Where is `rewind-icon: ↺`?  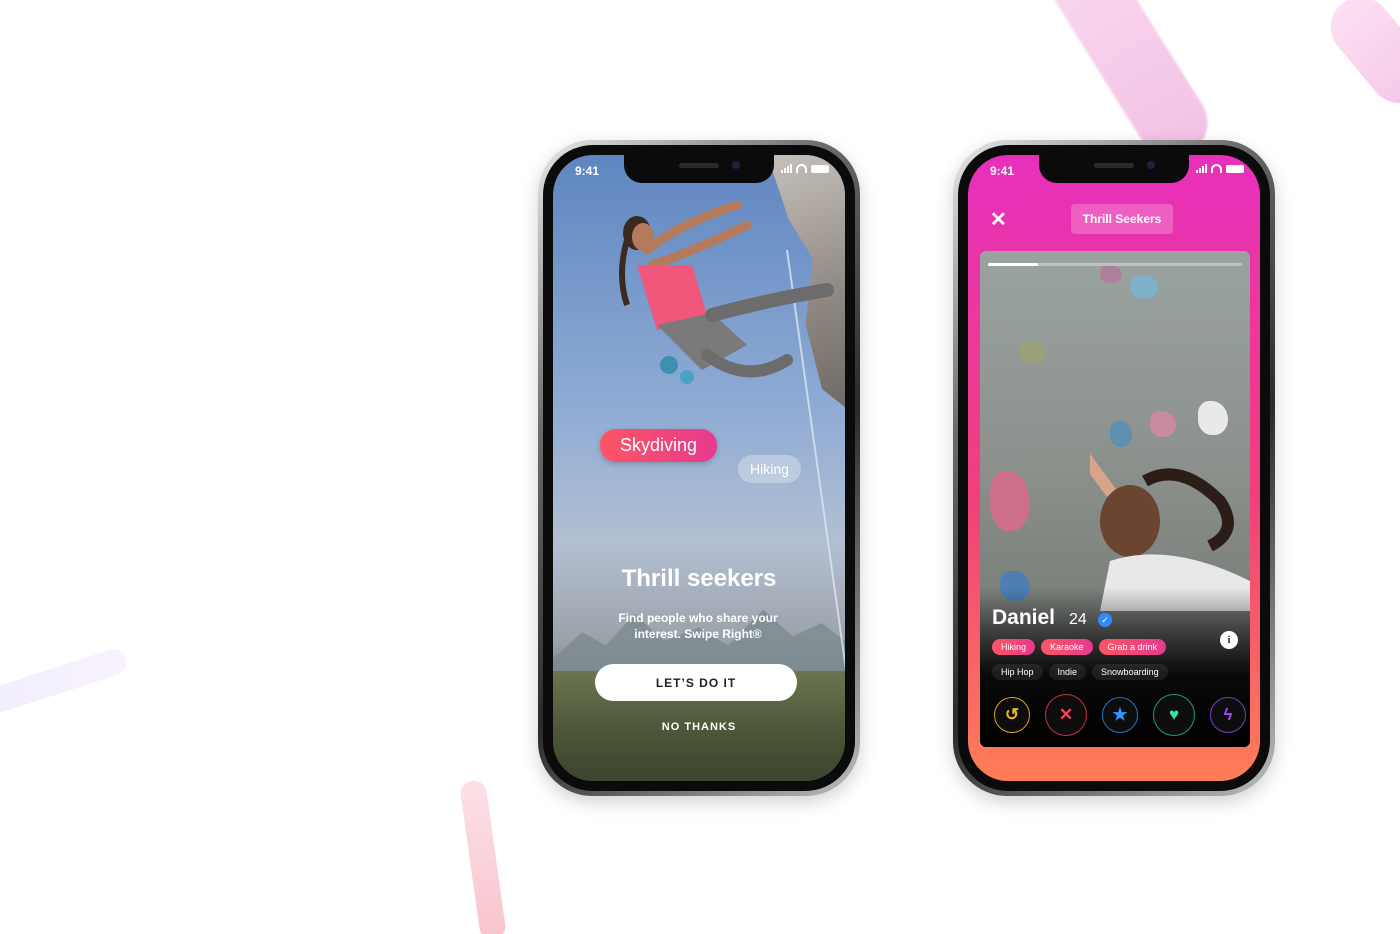 rewind-icon: ↺ is located at coordinates (1012, 715).